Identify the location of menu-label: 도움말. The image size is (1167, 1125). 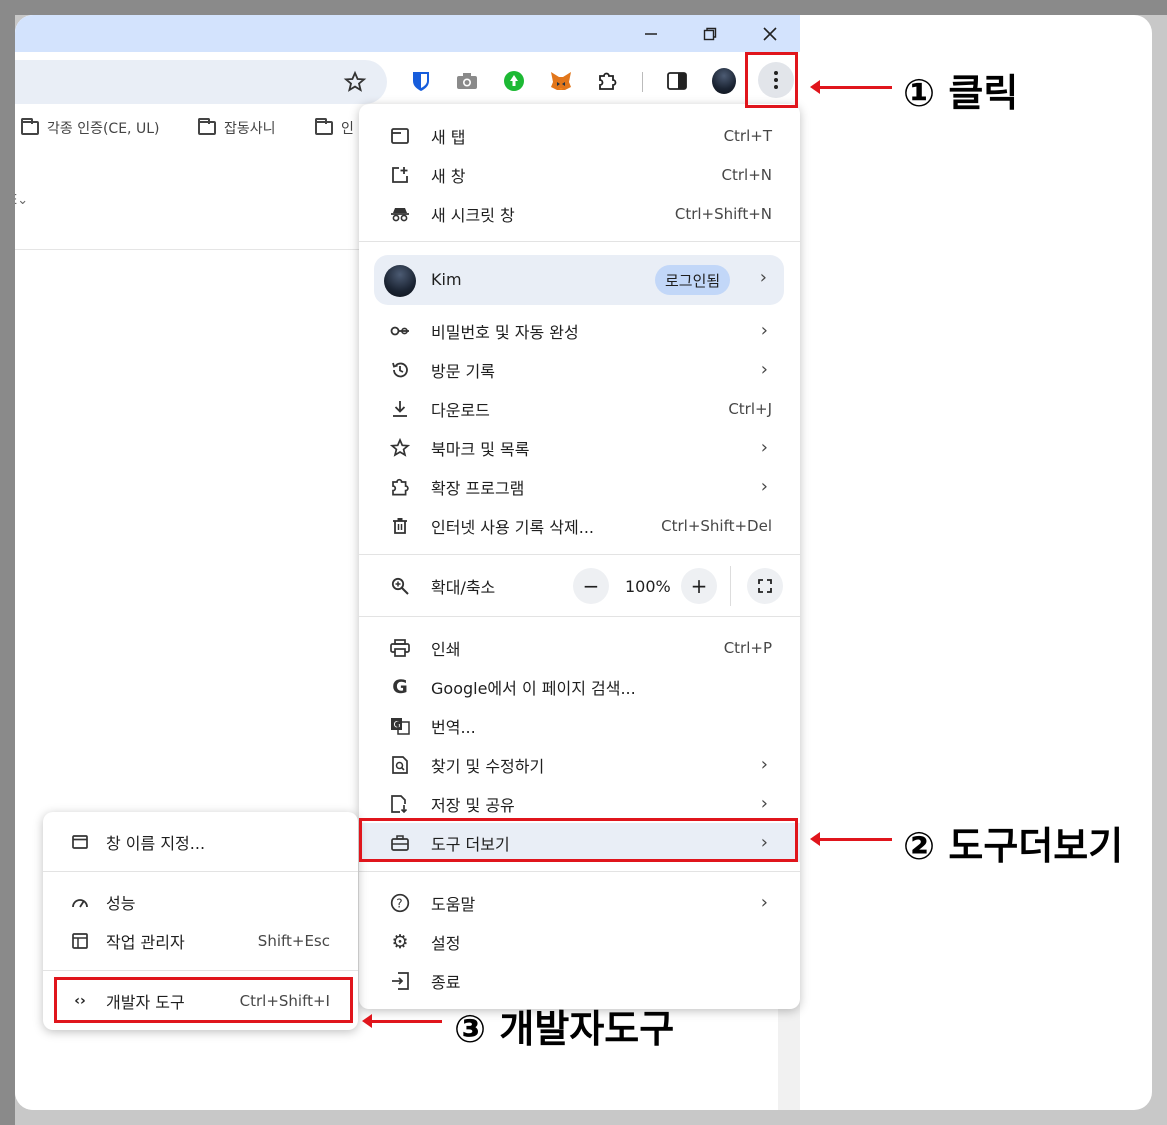
(453, 904).